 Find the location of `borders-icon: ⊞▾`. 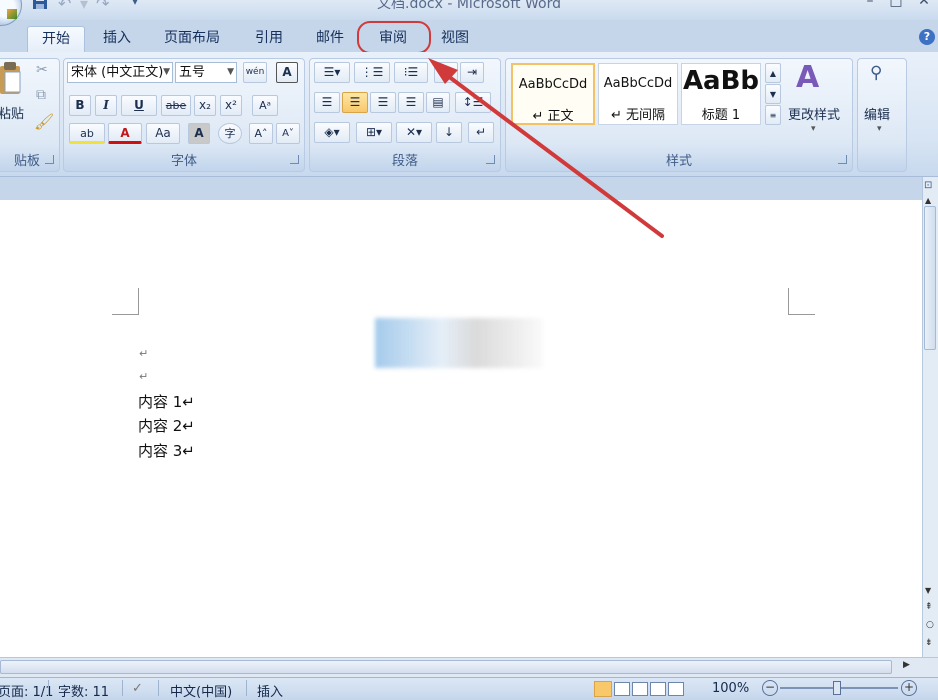

borders-icon: ⊞▾ is located at coordinates (374, 132).